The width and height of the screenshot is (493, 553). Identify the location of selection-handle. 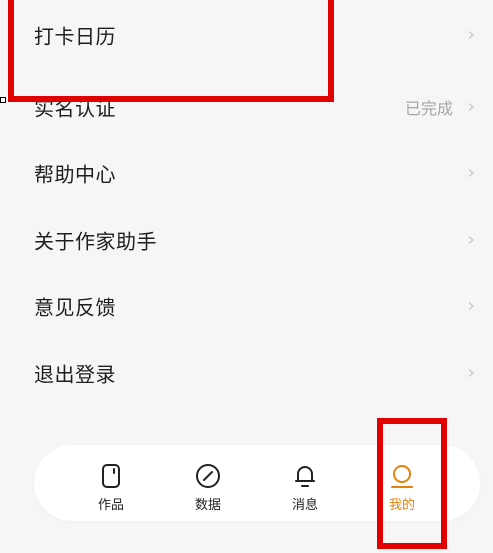
(3, 100).